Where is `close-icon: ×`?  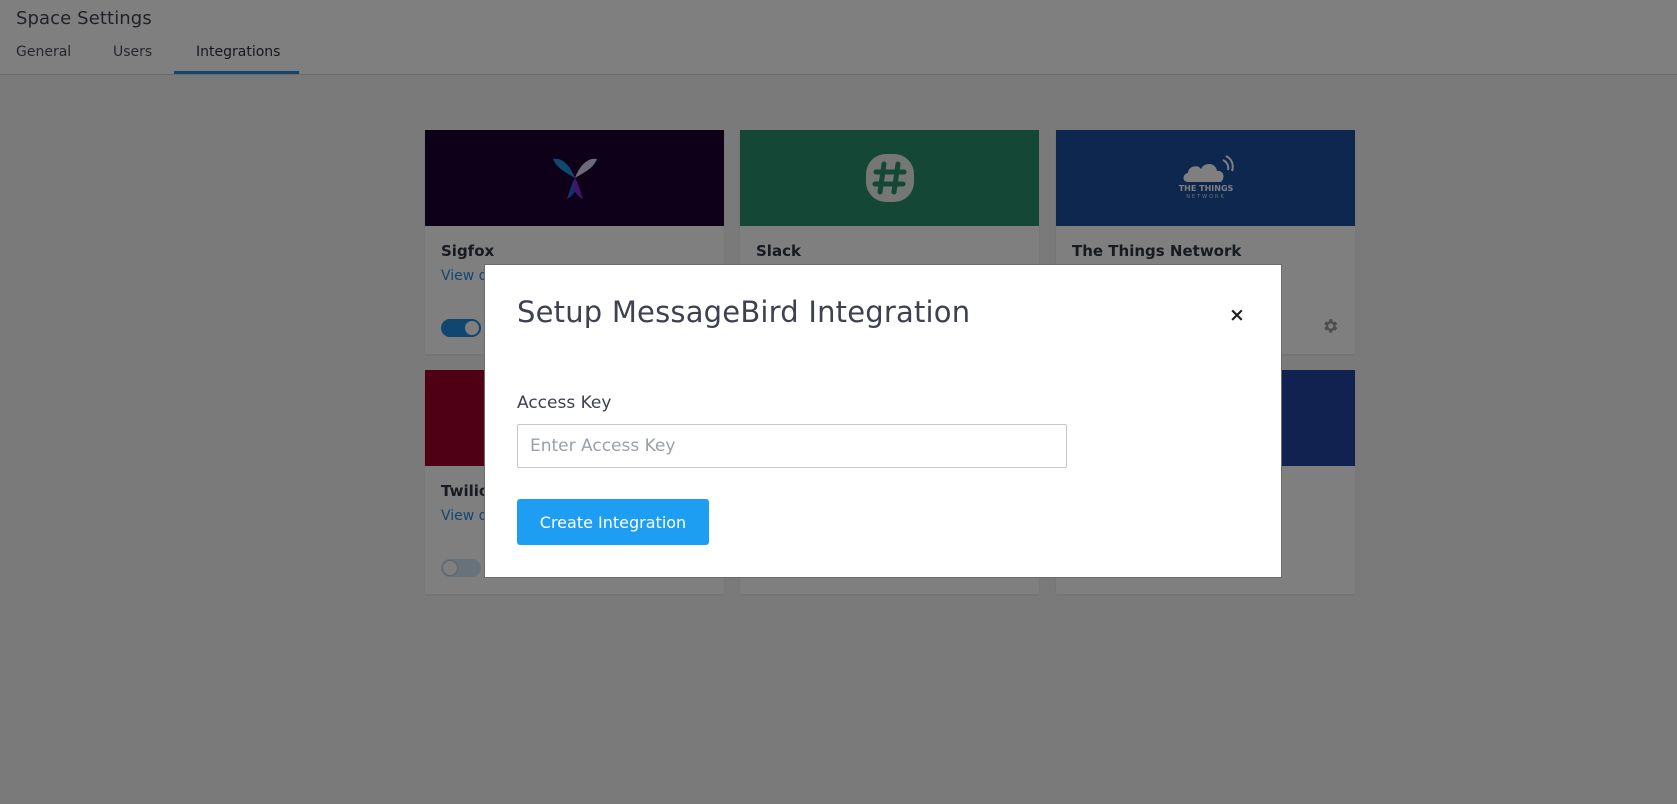
close-icon: × is located at coordinates (1237, 315).